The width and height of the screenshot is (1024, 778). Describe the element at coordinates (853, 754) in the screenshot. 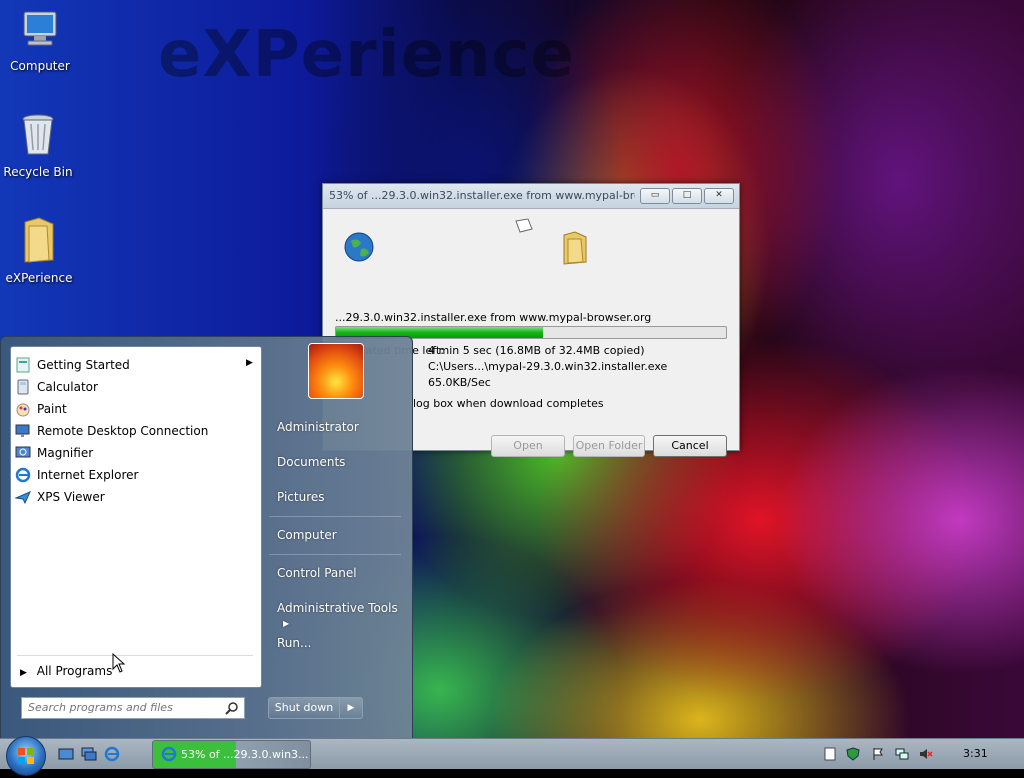

I see `security-shield-icon` at that location.